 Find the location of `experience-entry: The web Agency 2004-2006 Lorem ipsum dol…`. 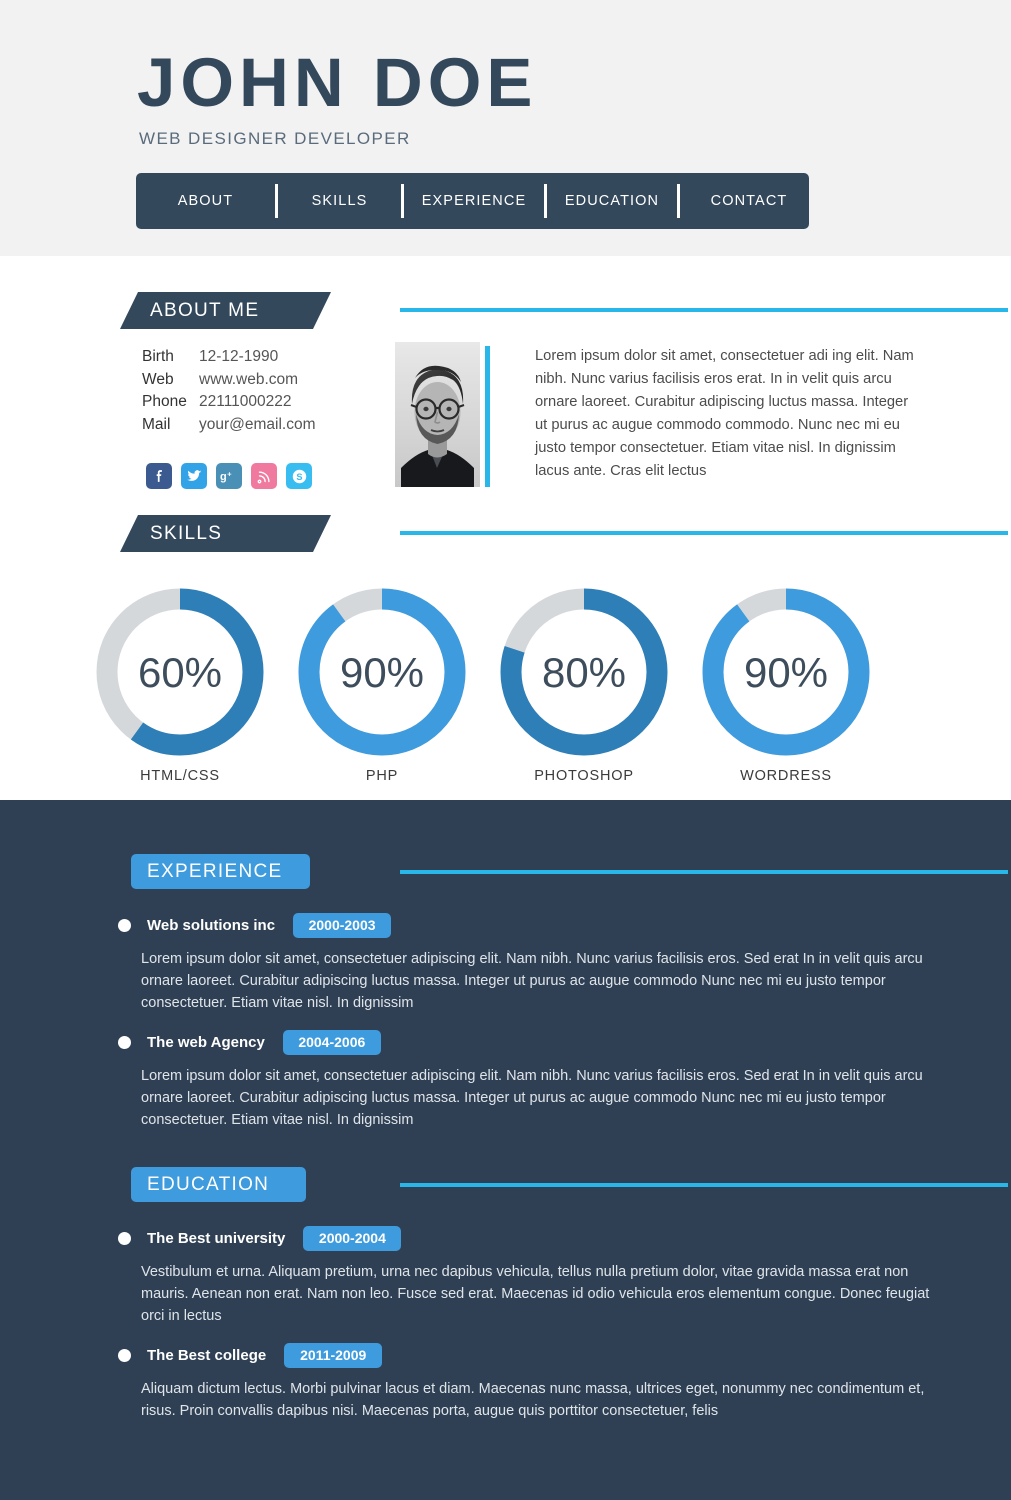

experience-entry: The web Agency 2004-2006 Lorem ipsum dol… is located at coordinates (543, 1080).